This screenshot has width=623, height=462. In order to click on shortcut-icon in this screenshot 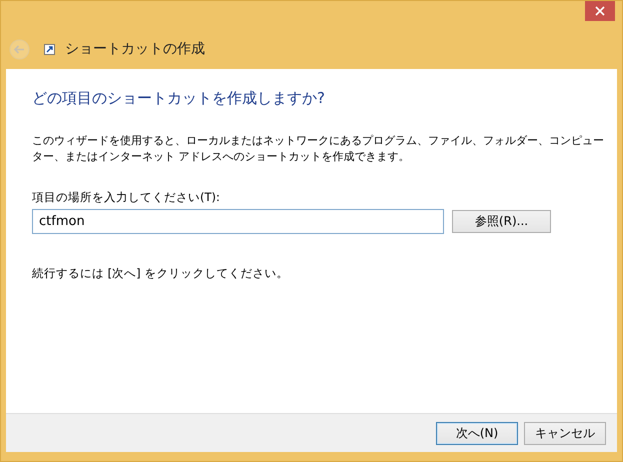, I will do `click(49, 49)`.